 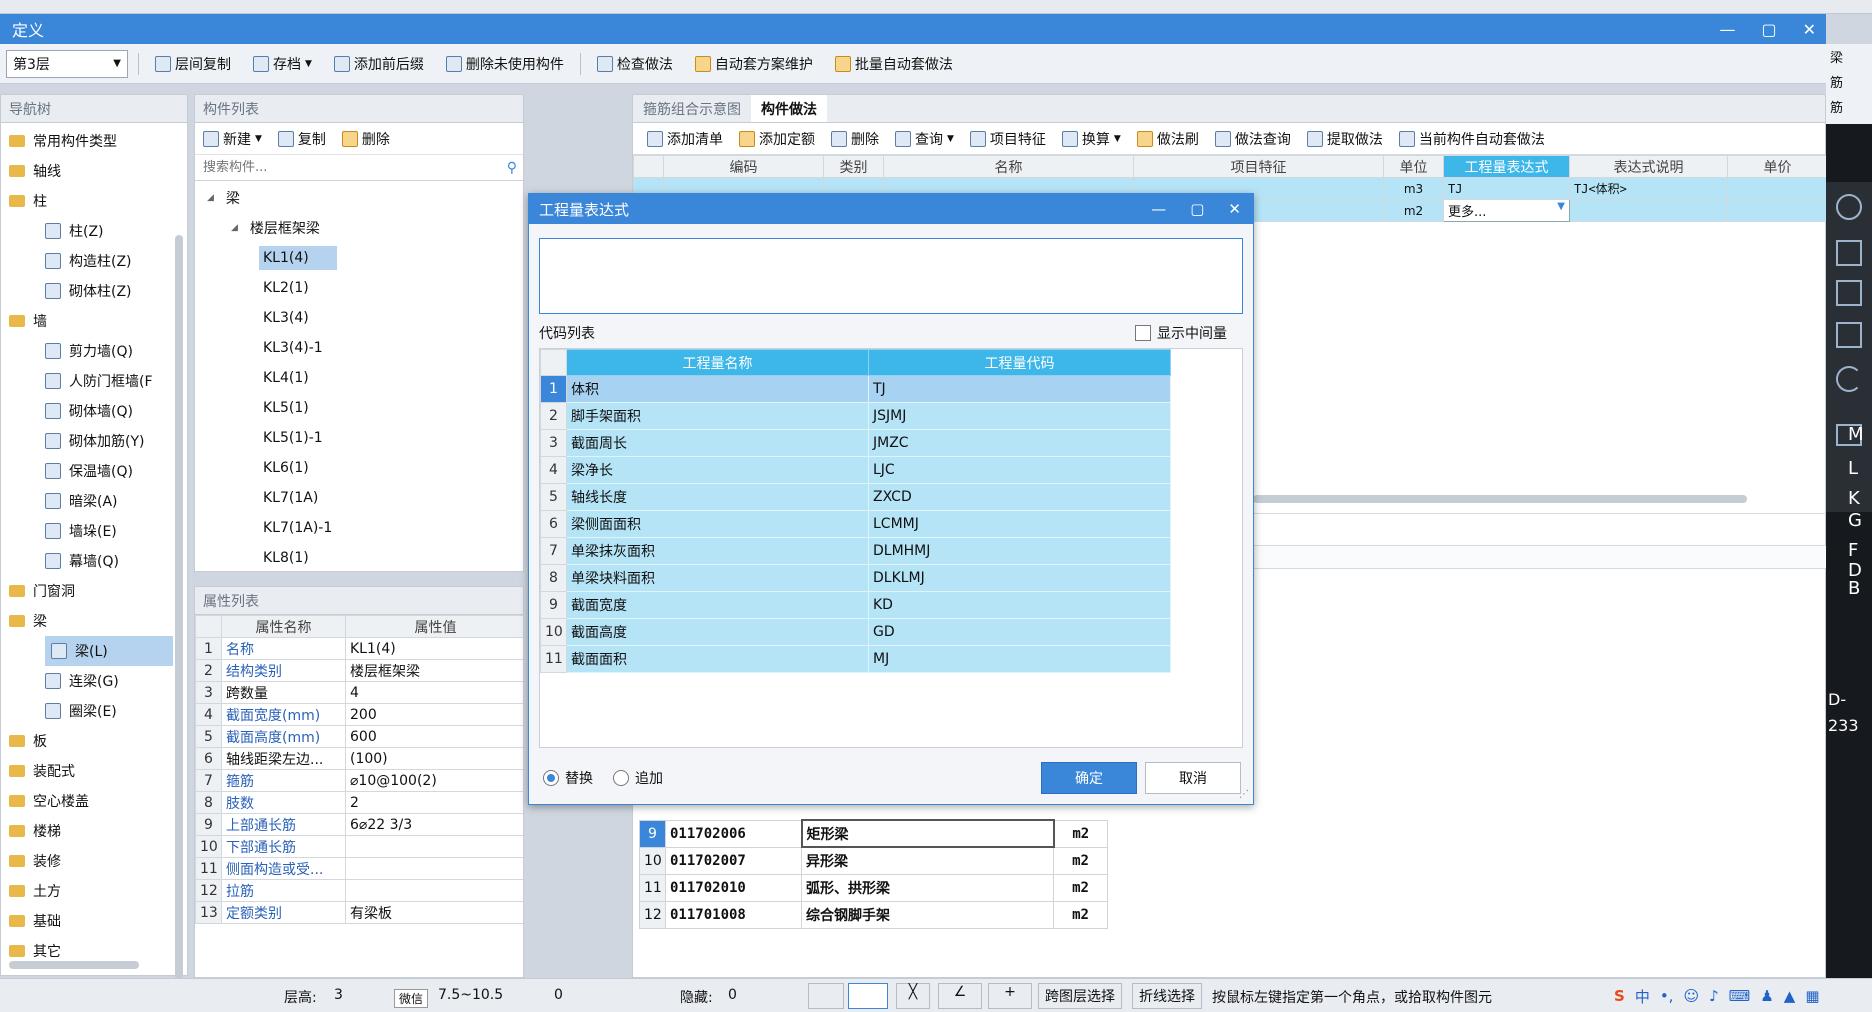 I want to click on property-row: 5 截面高度(mm) 600, so click(x=359, y=736).